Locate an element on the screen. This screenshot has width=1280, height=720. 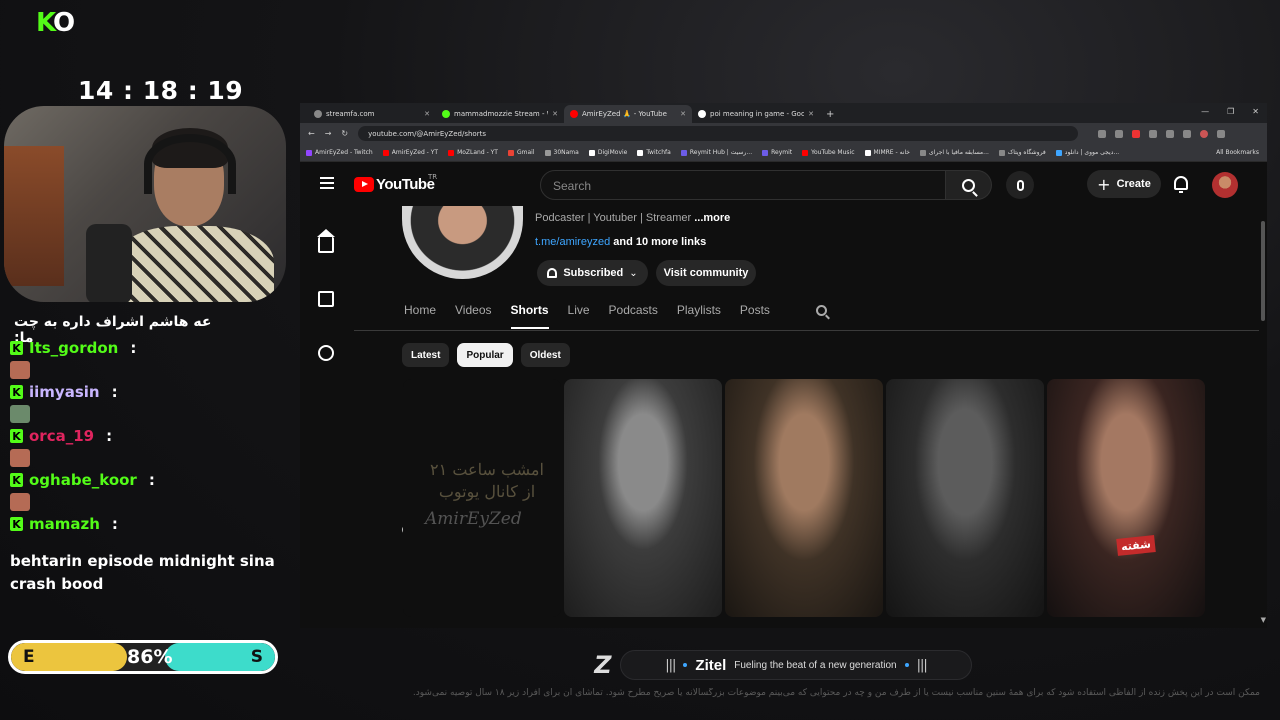
channel-description: Podcaster | Youtuber | Streamer ...more is located at coordinates (632, 218).